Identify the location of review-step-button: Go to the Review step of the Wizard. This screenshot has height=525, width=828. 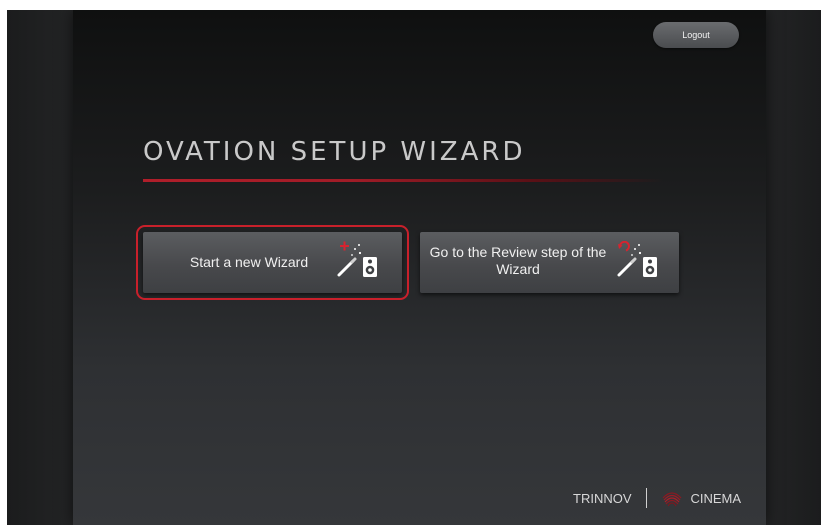
(549, 262).